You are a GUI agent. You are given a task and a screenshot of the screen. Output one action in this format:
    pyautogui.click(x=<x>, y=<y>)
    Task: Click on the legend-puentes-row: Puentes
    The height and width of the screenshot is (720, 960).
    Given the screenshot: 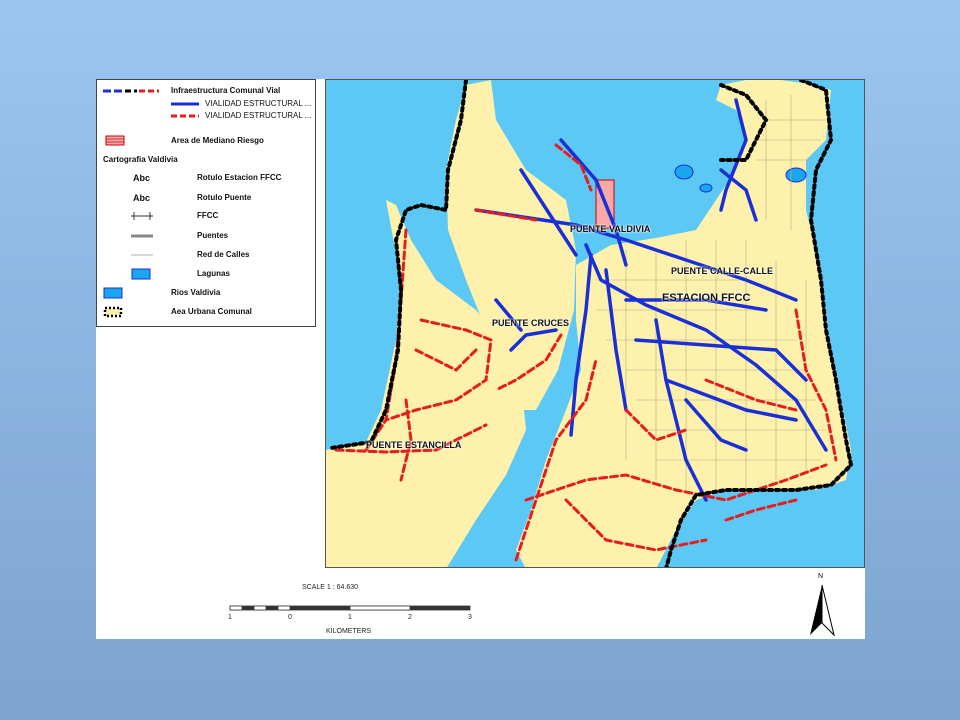 What is the action you would take?
    pyautogui.click(x=206, y=236)
    